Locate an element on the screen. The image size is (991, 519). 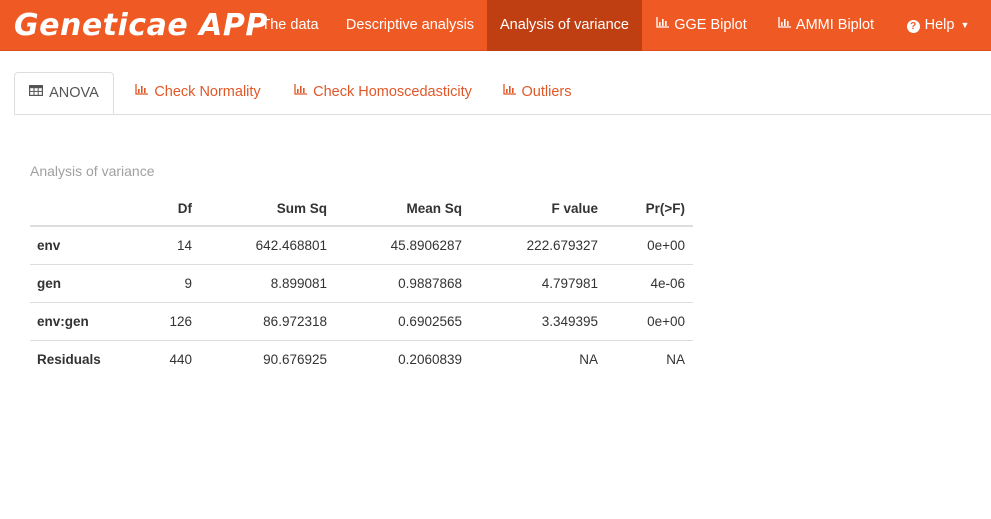
nav-help-dropdown: ? Help ▼ is located at coordinates (938, 25).